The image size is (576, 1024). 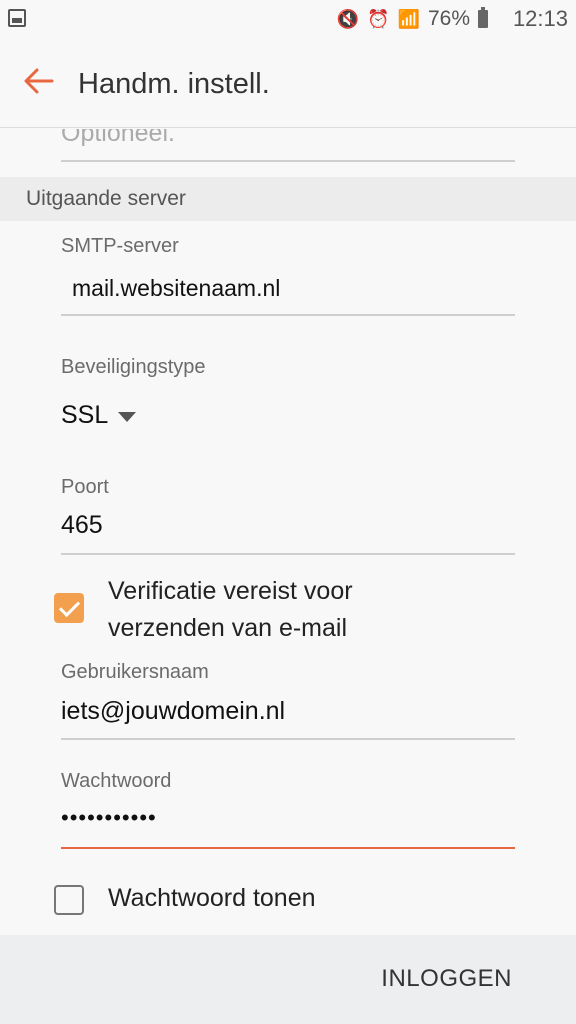 I want to click on auth-required-checkbox, so click(x=69, y=608).